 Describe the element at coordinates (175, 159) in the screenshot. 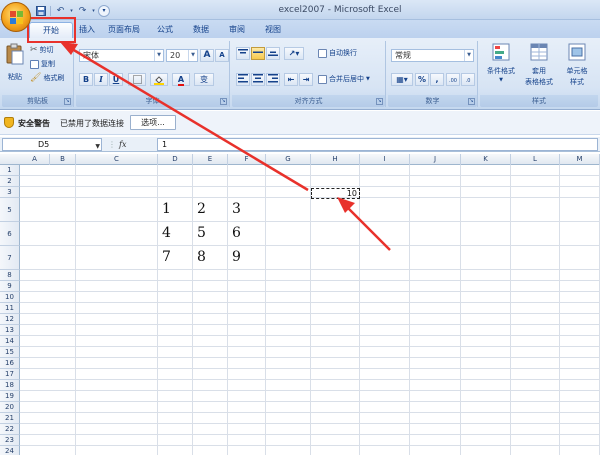

I see `column-header-d: D` at that location.